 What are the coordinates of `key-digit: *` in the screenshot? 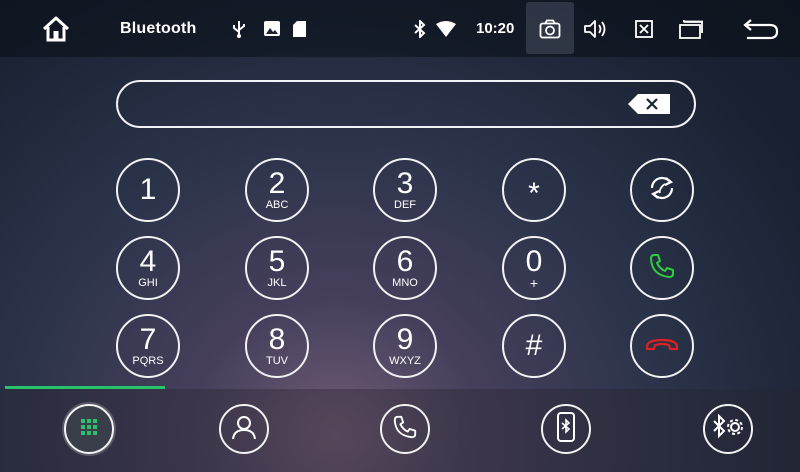 It's located at (534, 193).